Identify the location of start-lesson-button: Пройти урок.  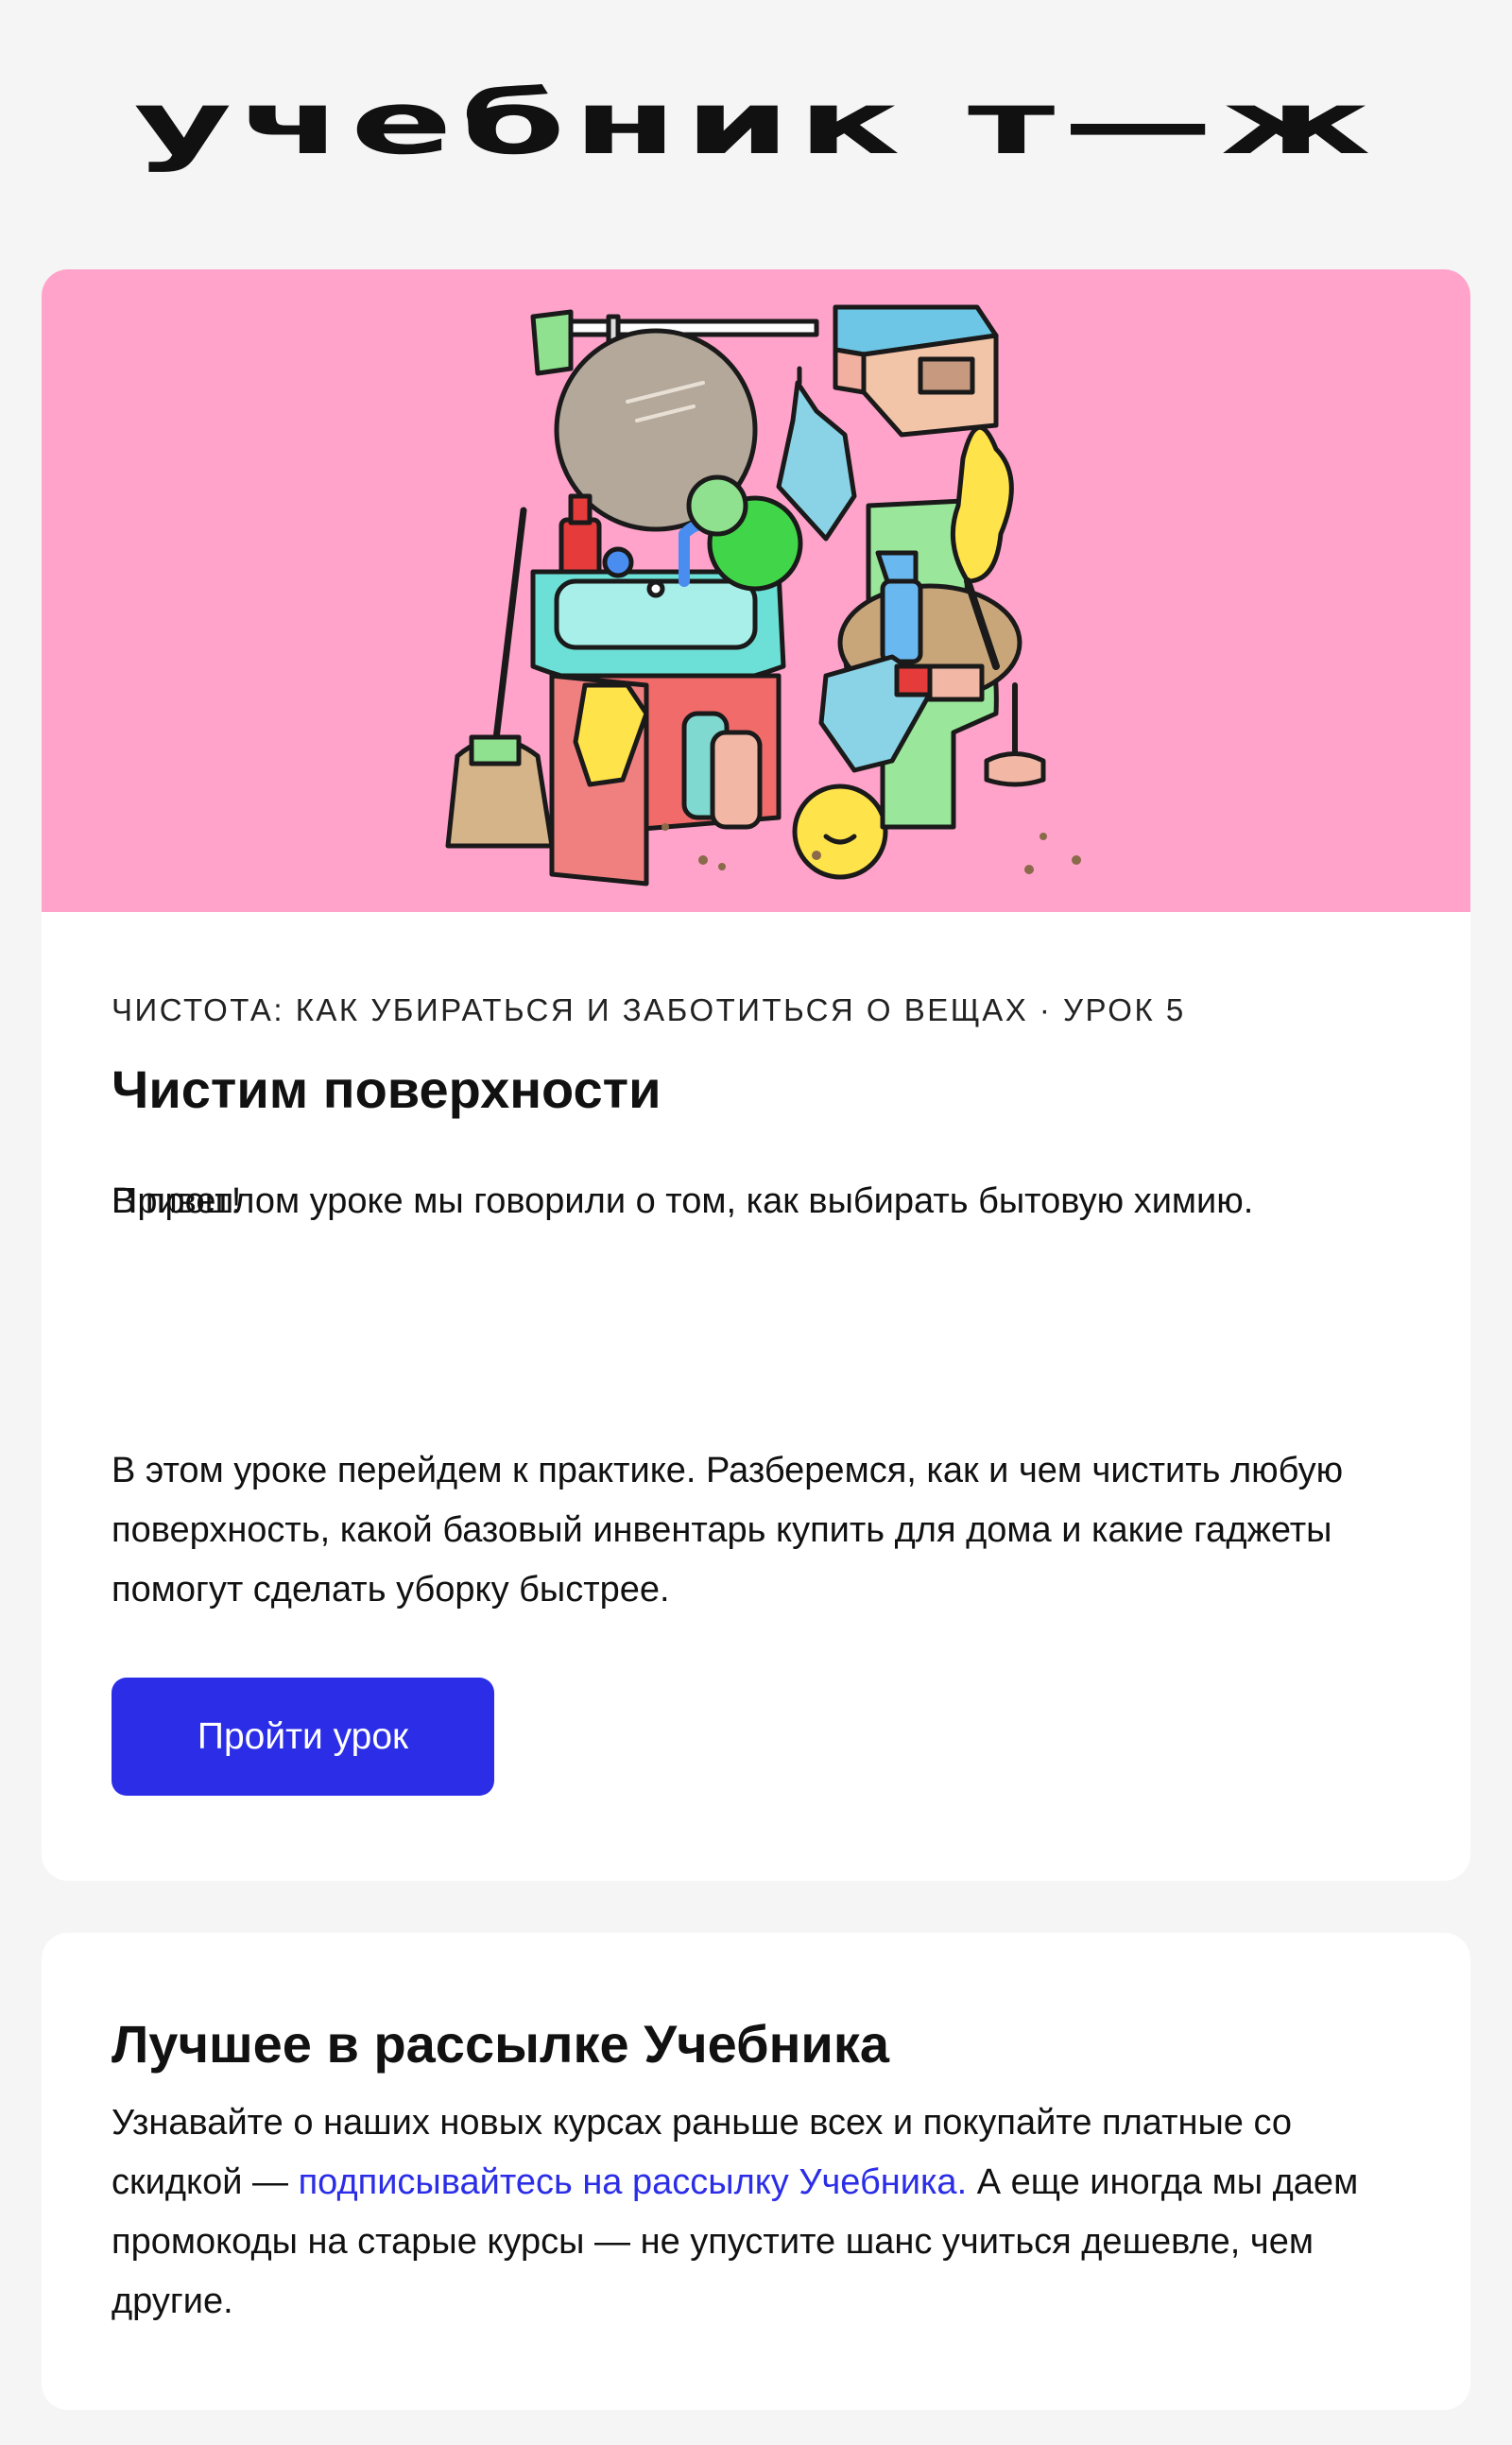
(303, 1737).